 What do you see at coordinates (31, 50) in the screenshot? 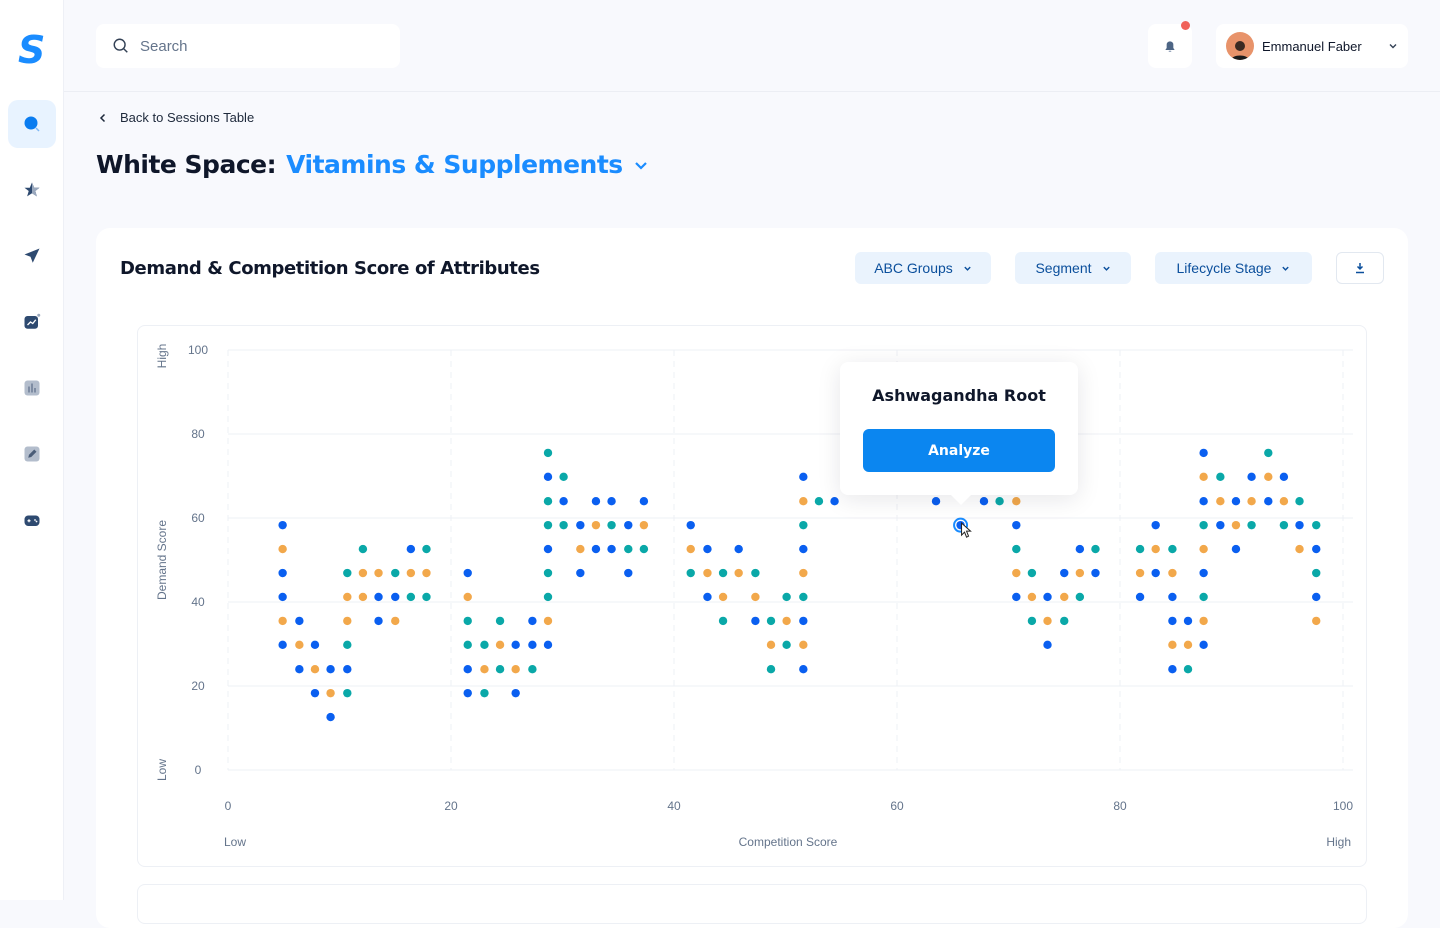
I see `app-logo: S` at bounding box center [31, 50].